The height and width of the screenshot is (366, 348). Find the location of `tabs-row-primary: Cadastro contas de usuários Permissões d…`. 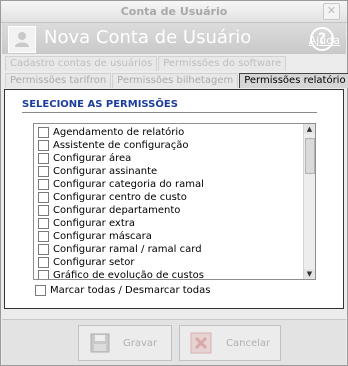

tabs-row-primary: Cadastro contas de usuários Permissões d… is located at coordinates (146, 63).